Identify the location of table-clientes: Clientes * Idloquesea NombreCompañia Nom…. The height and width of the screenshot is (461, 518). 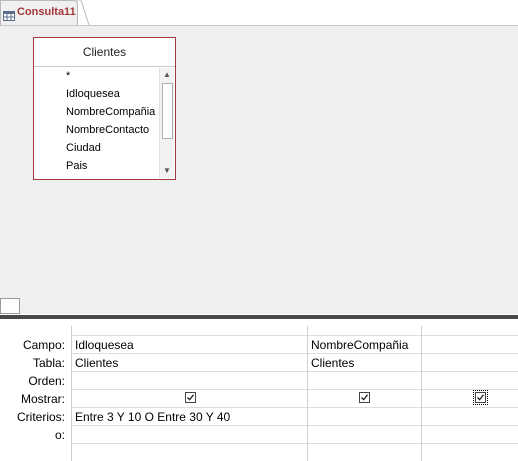
(104, 108).